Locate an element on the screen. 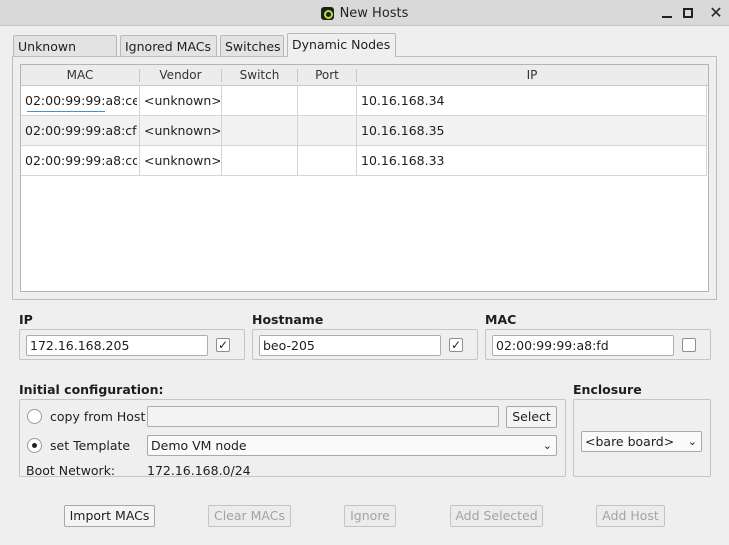 This screenshot has height=545, width=729. column-header-ip: IP is located at coordinates (532, 75).